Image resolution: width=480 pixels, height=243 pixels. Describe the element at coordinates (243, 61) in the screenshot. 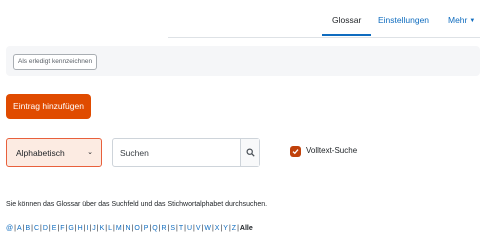

I see `activity-completion-bar: Als erledigt kennzeichnen` at that location.